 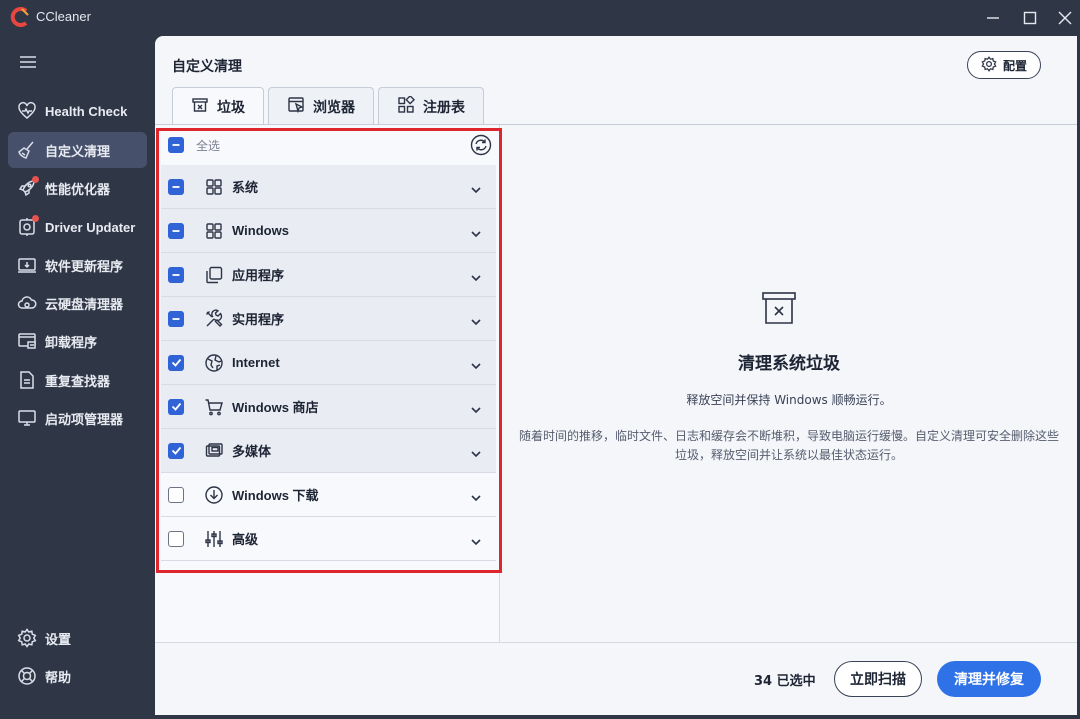 What do you see at coordinates (258, 275) in the screenshot?
I see `list-item-label: 应用程序` at bounding box center [258, 275].